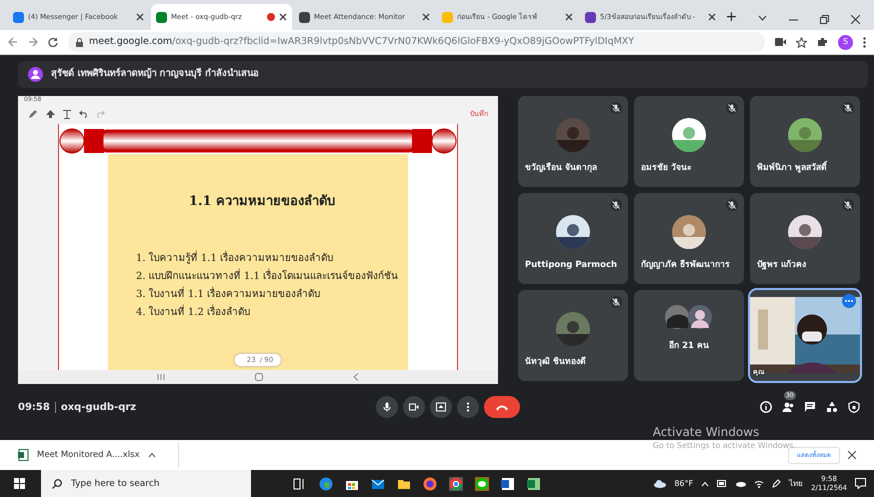  I want to click on text-tool-icon, so click(67, 114).